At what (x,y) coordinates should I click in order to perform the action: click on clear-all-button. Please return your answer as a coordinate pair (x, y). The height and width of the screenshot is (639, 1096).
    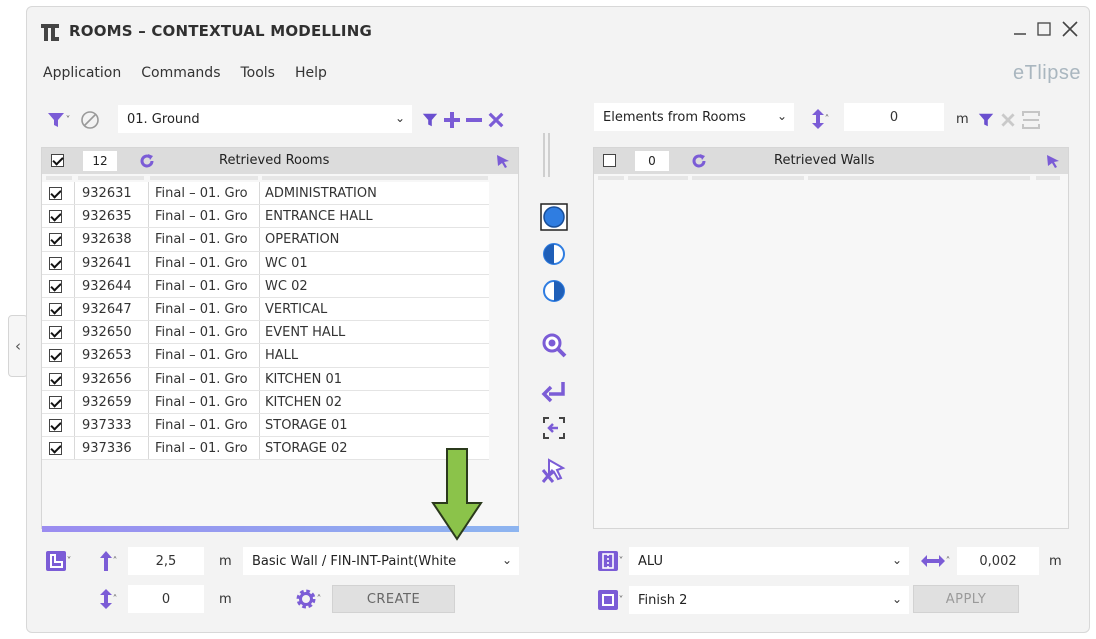
    Looking at the image, I should click on (496, 120).